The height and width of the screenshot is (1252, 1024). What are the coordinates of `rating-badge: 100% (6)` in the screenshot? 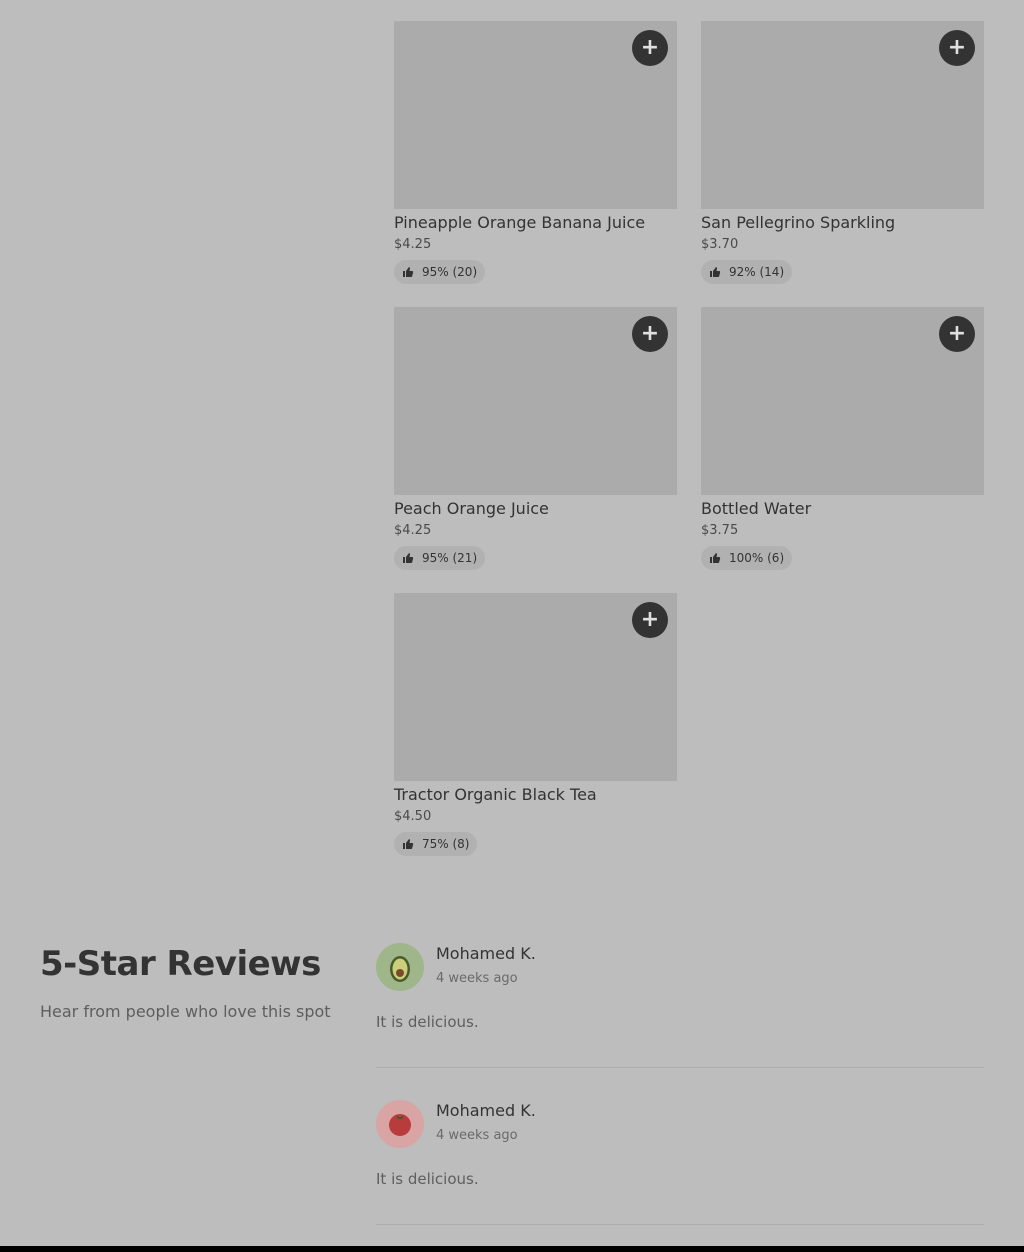 It's located at (747, 558).